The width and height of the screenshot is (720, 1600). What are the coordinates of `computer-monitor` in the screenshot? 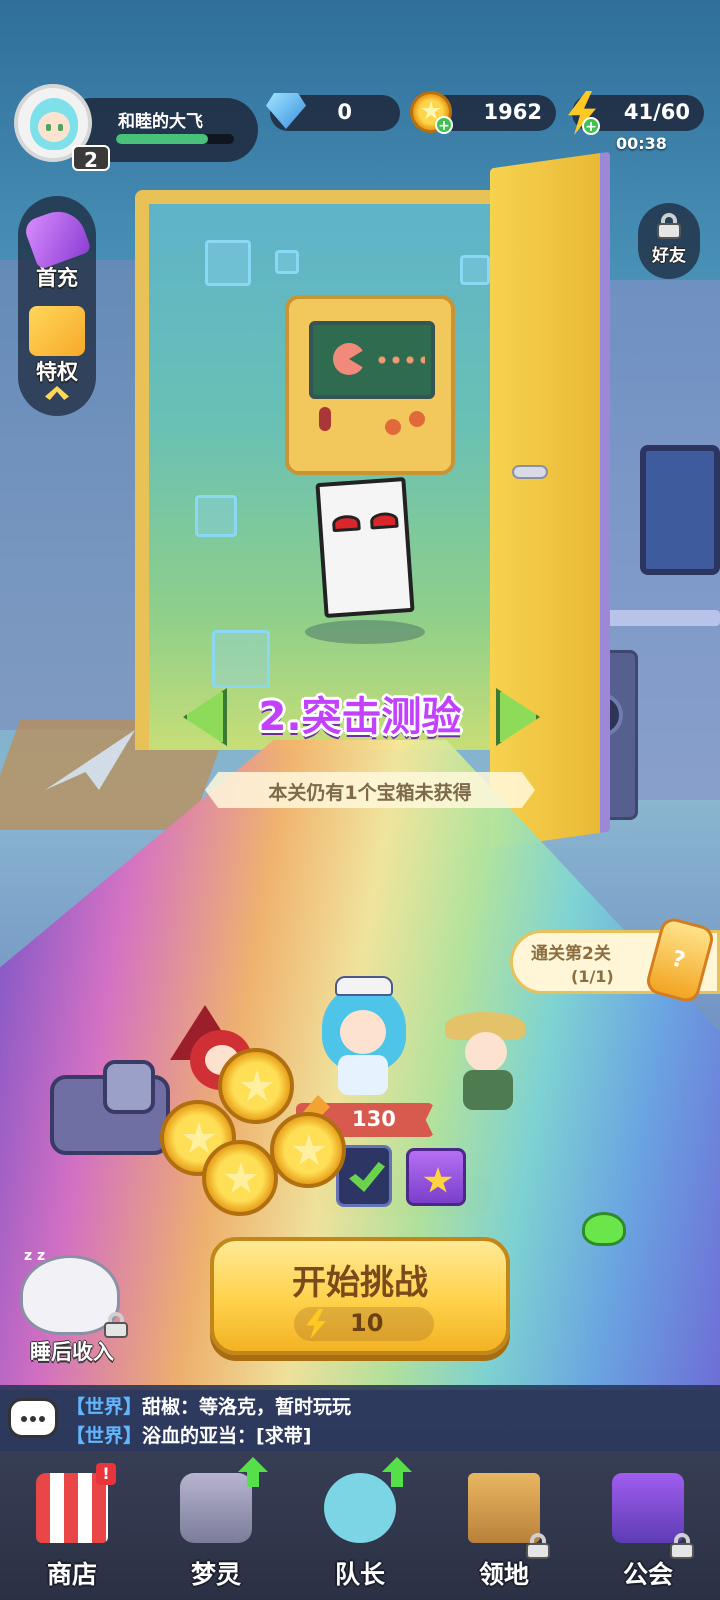 It's located at (680, 510).